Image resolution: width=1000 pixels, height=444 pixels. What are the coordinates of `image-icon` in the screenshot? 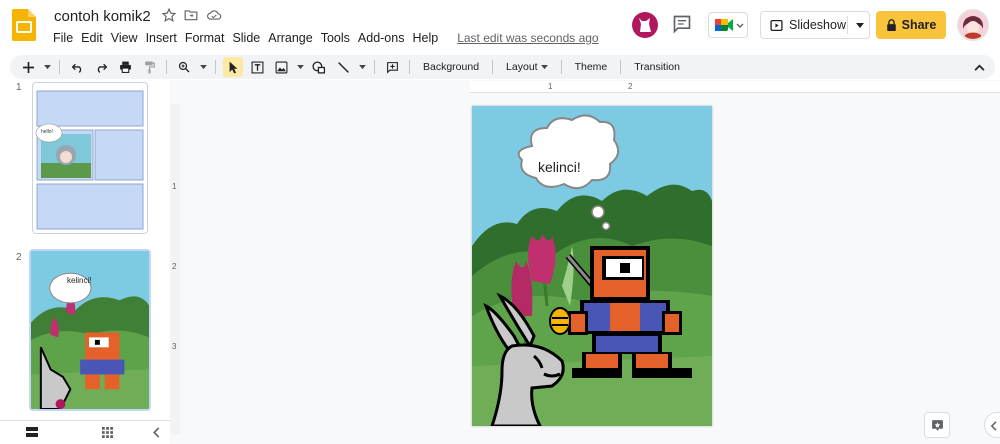 It's located at (281, 67).